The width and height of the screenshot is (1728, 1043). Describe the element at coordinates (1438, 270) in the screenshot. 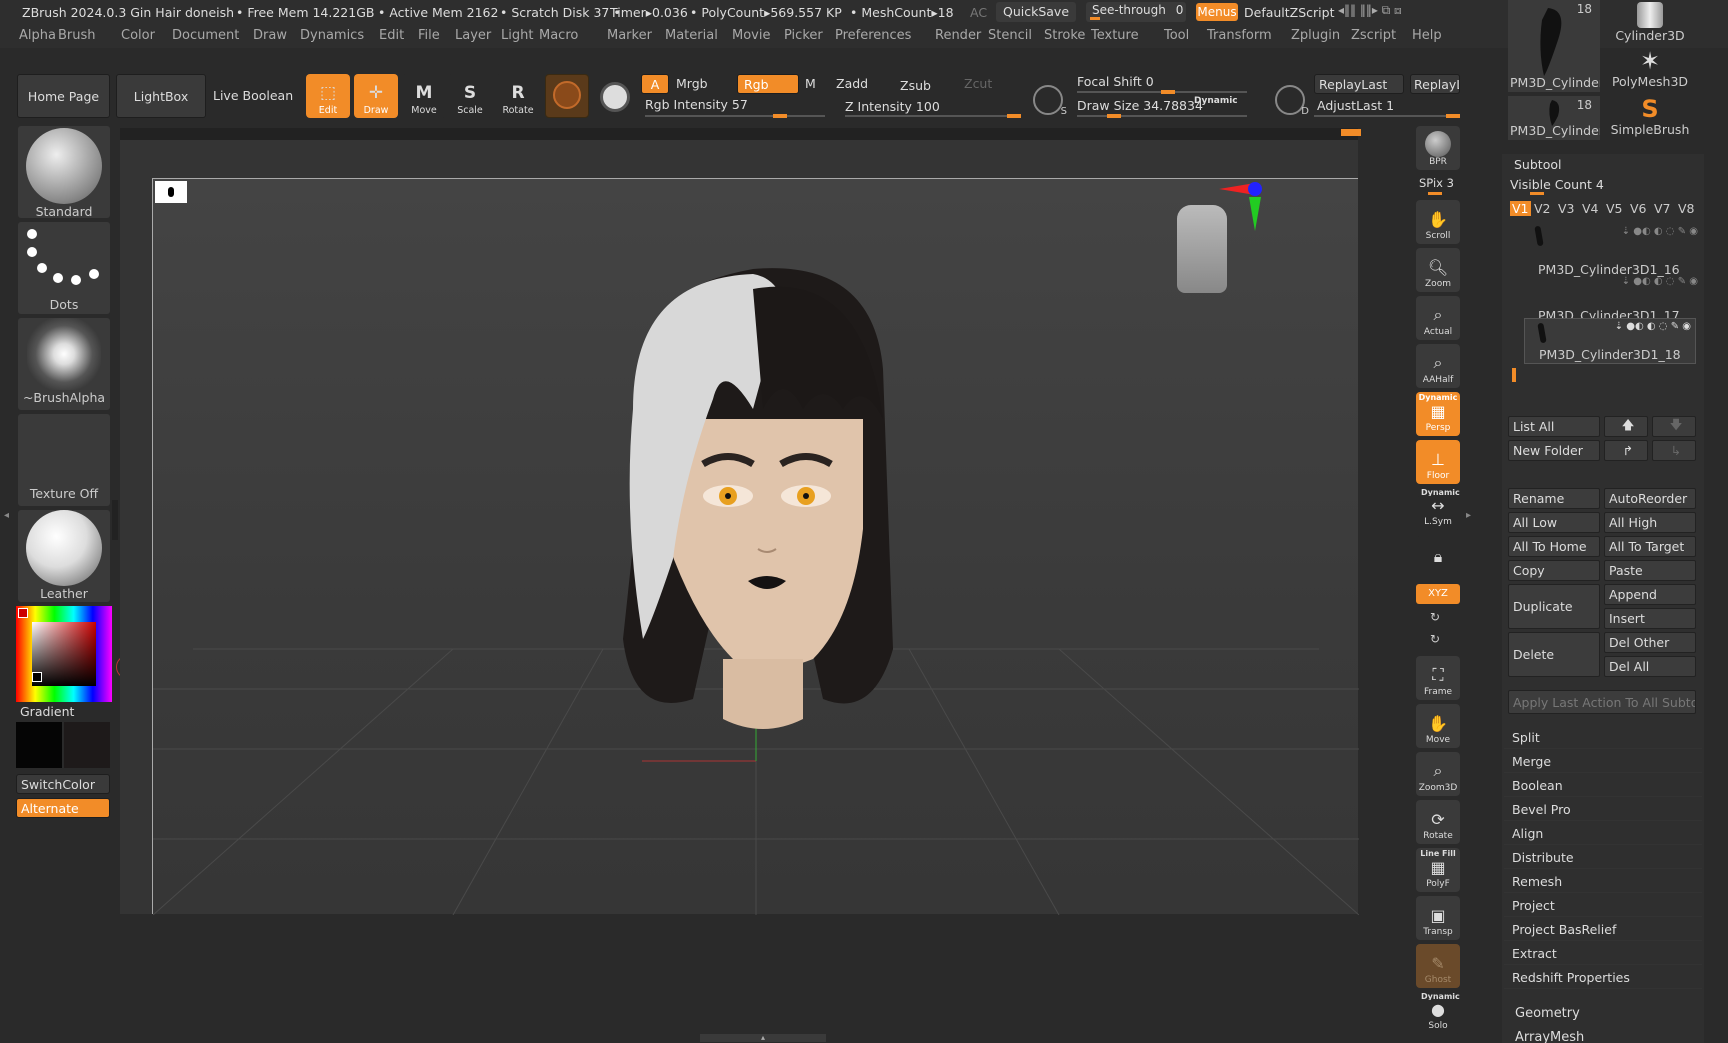

I see `zoom-button: 🔍︎ Zoom` at that location.